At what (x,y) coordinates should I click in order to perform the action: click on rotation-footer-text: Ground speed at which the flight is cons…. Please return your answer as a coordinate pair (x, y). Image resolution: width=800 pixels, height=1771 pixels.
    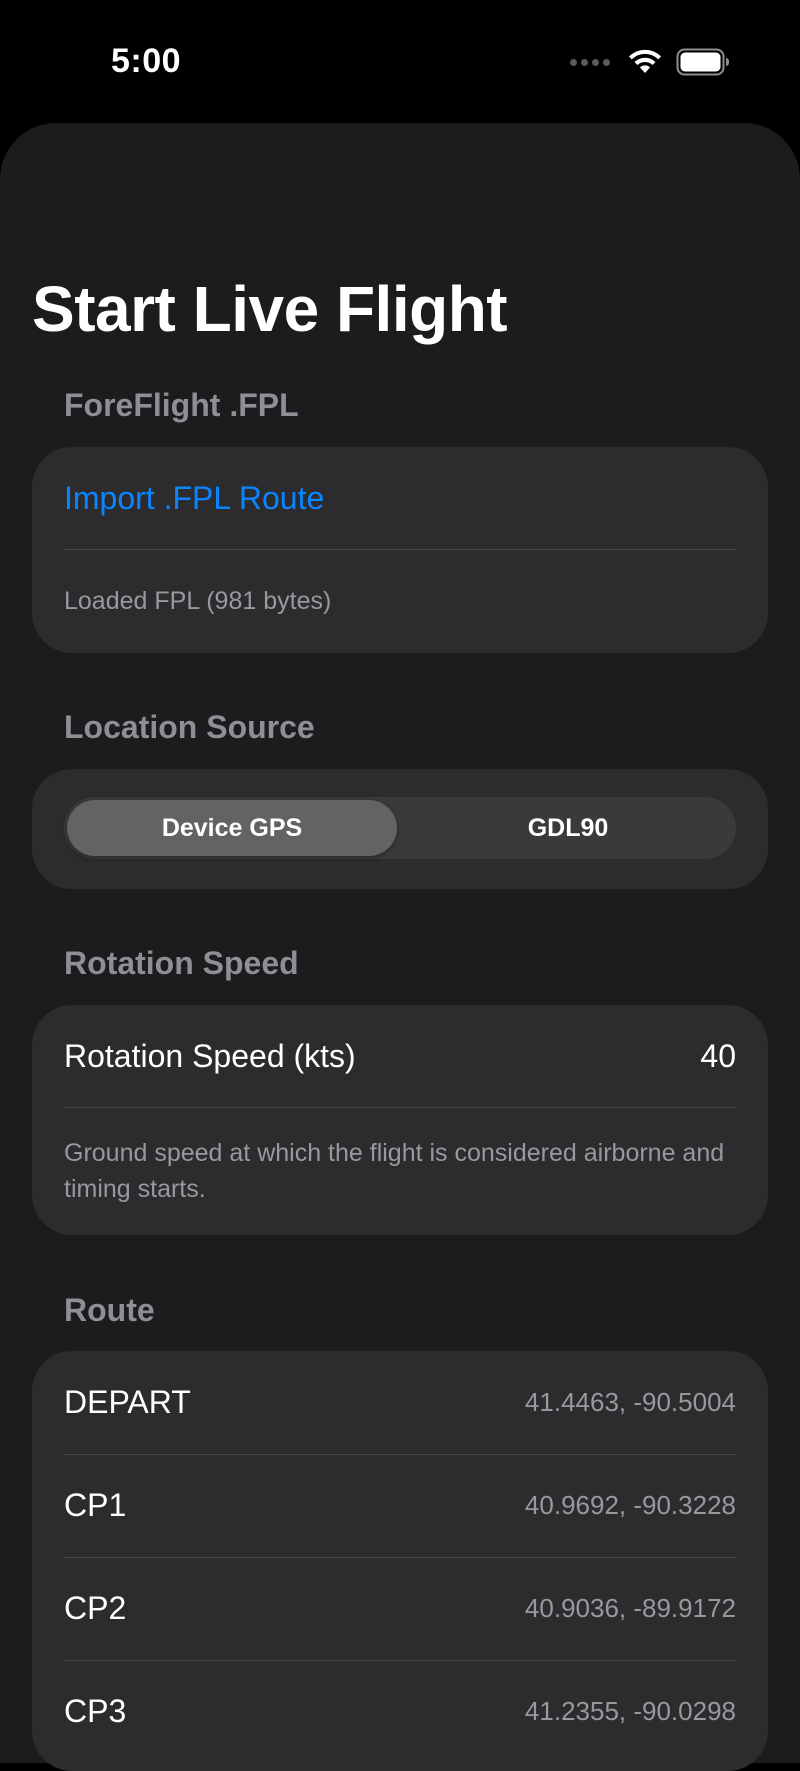
    Looking at the image, I should click on (394, 1171).